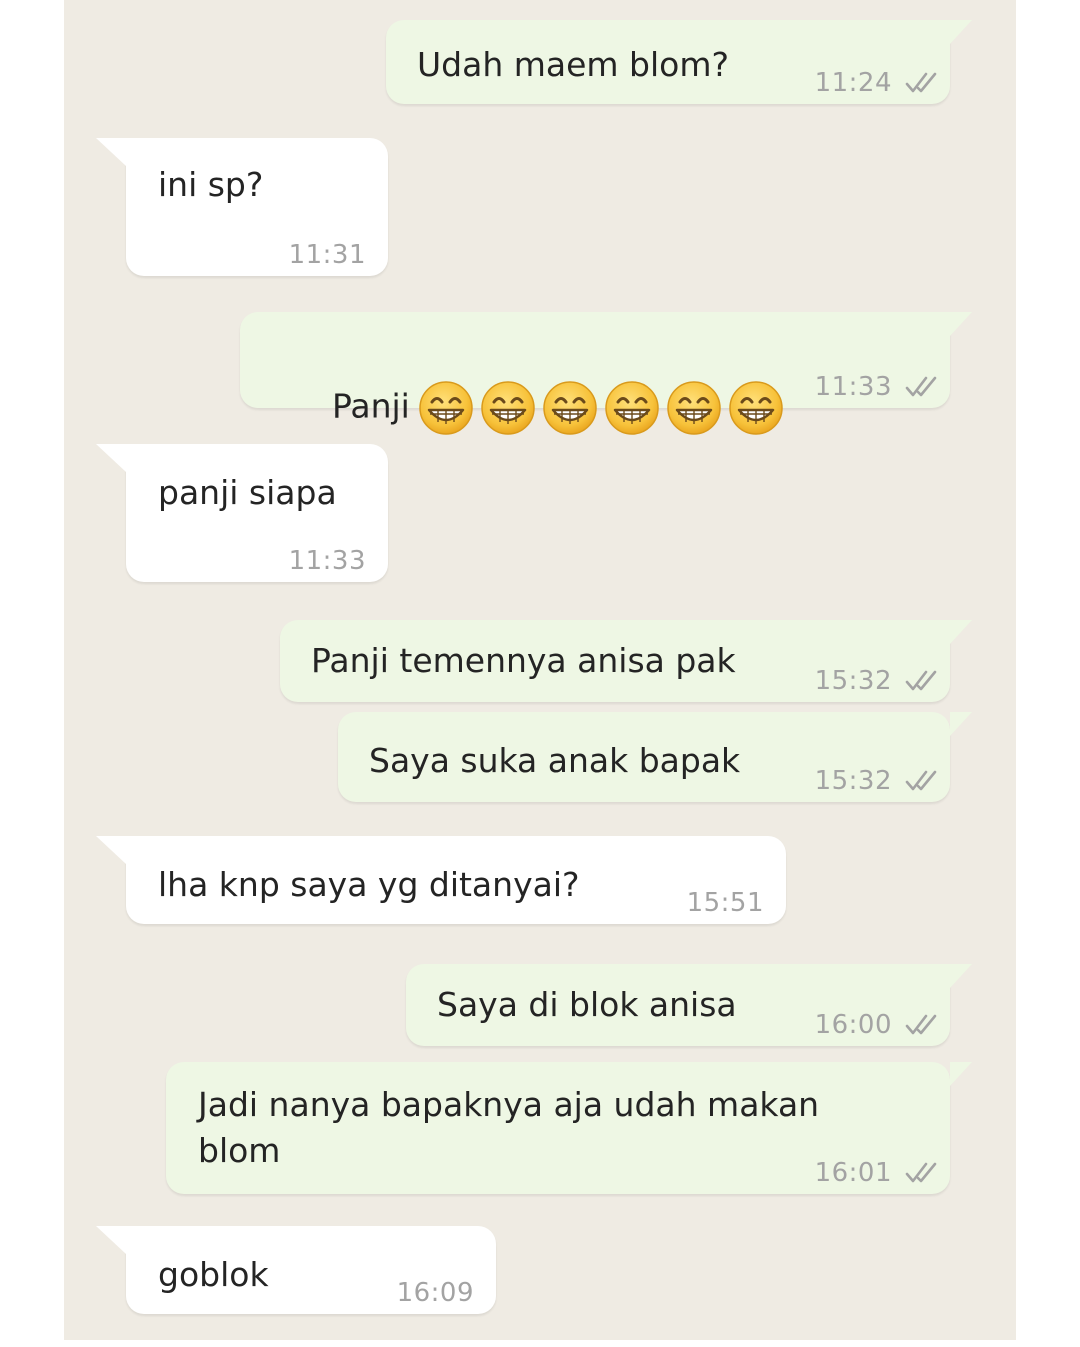 This screenshot has height=1347, width=1080. I want to click on emoji-row, so click(601, 408).